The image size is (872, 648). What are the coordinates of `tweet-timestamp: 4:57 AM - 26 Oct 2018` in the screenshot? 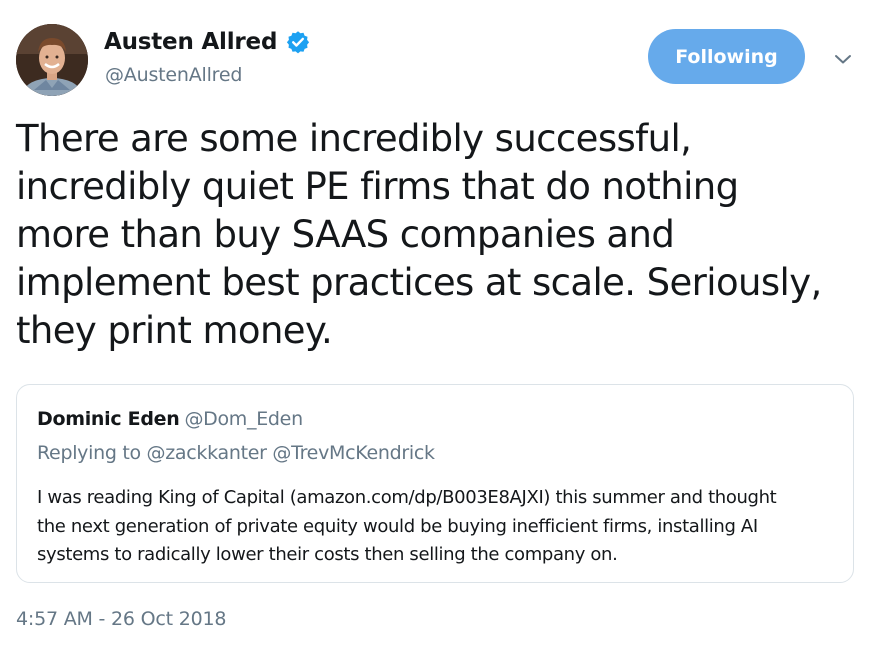 It's located at (121, 619).